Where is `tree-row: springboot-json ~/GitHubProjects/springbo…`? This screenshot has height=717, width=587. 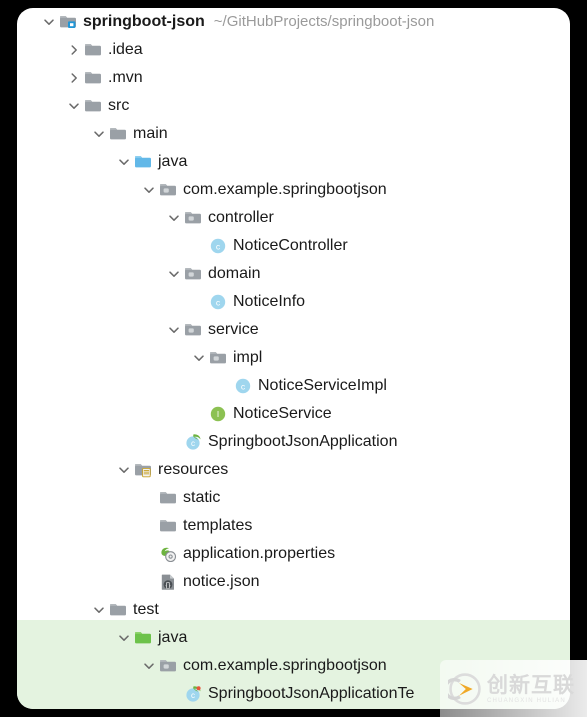
tree-row: springboot-json ~/GitHubProjects/springbo… is located at coordinates (293, 22).